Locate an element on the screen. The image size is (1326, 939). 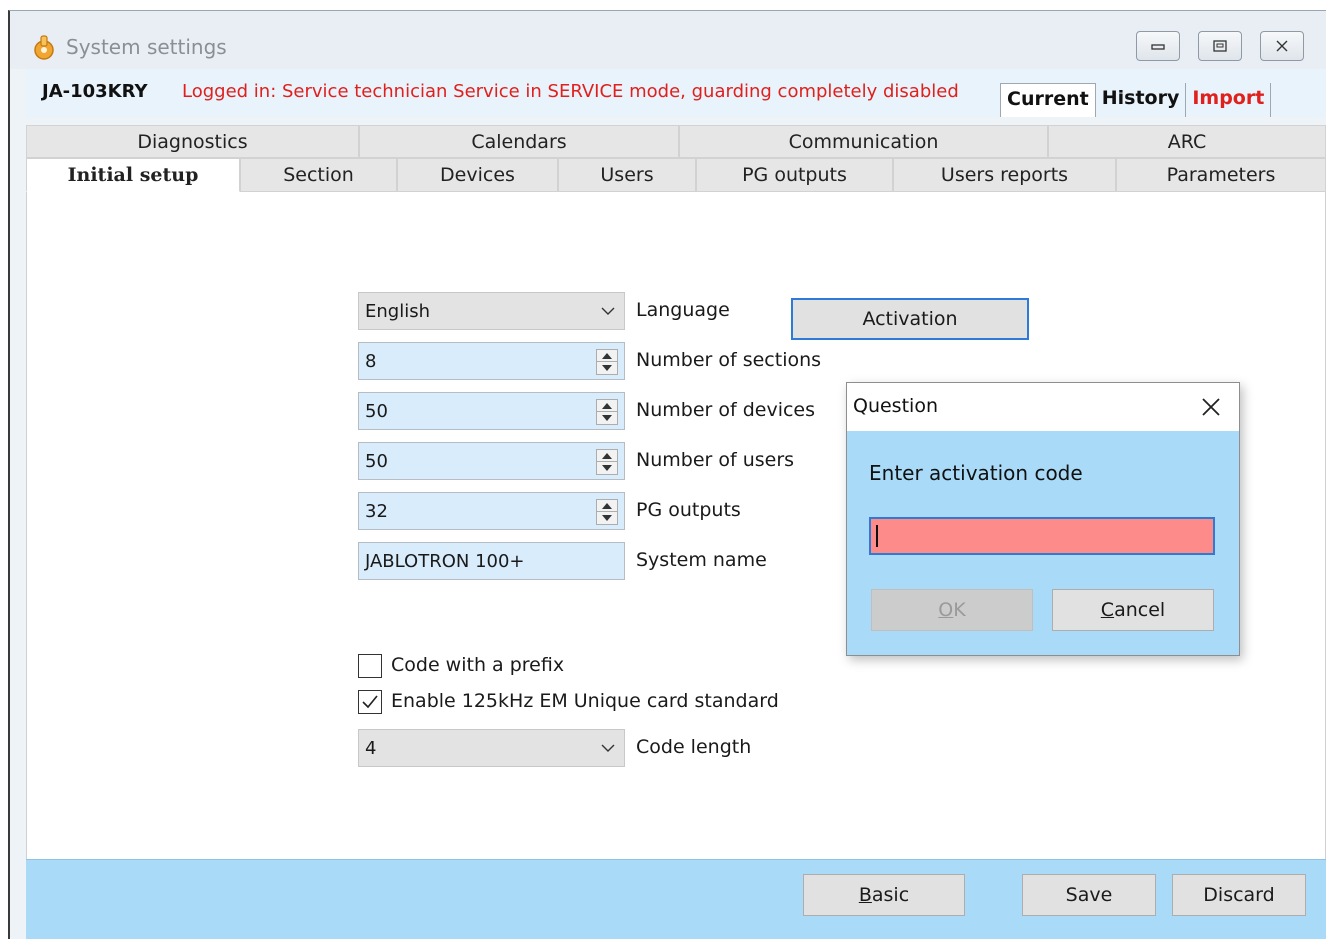
users-value: 50 is located at coordinates (376, 461).